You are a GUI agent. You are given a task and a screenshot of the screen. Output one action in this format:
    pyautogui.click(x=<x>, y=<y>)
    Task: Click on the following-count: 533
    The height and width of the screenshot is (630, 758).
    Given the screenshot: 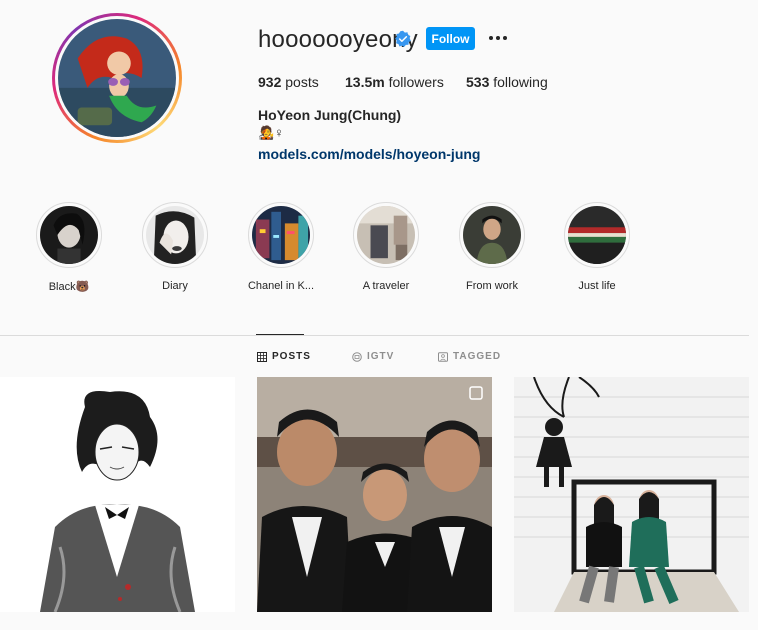 What is the action you would take?
    pyautogui.click(x=478, y=82)
    